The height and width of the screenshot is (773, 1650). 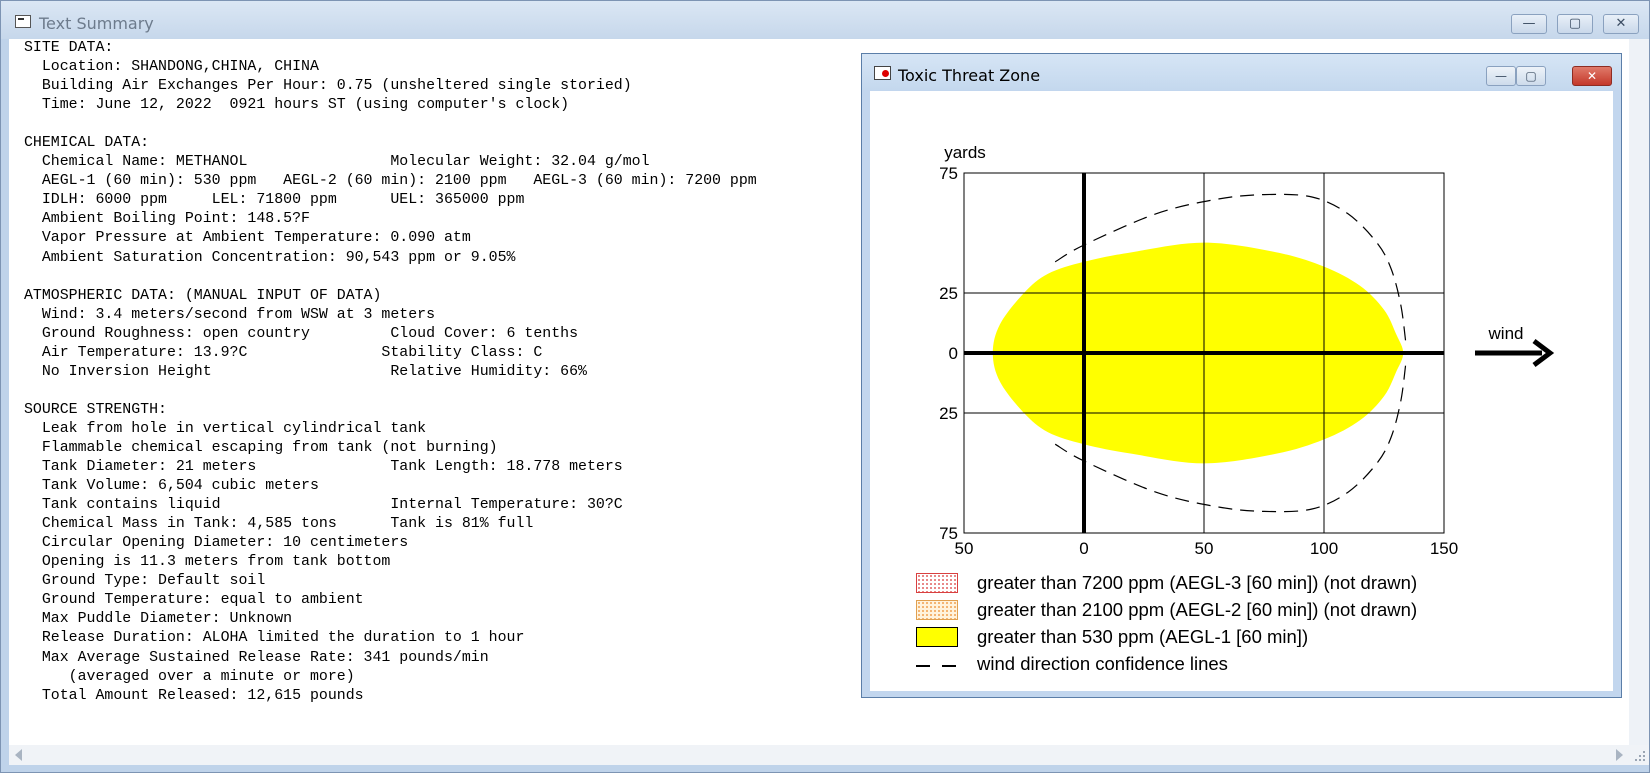 What do you see at coordinates (87, 143) in the screenshot?
I see `report-line: CHEMICAL DATA:` at bounding box center [87, 143].